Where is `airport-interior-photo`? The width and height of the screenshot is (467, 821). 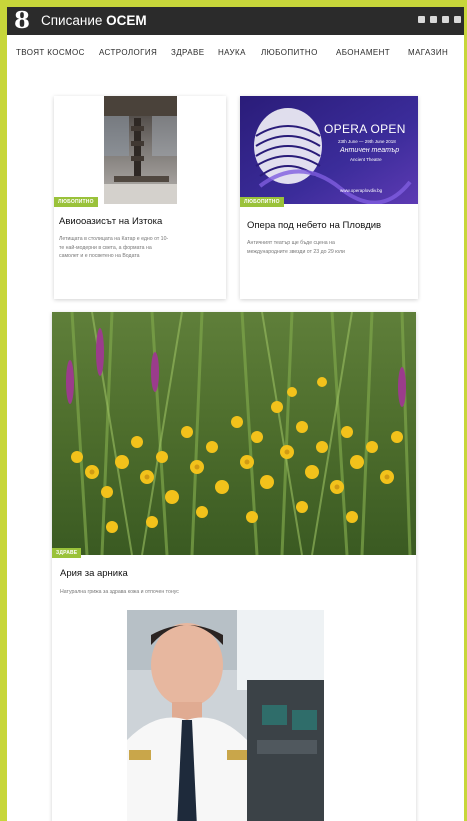
airport-interior-photo is located at coordinates (140, 150).